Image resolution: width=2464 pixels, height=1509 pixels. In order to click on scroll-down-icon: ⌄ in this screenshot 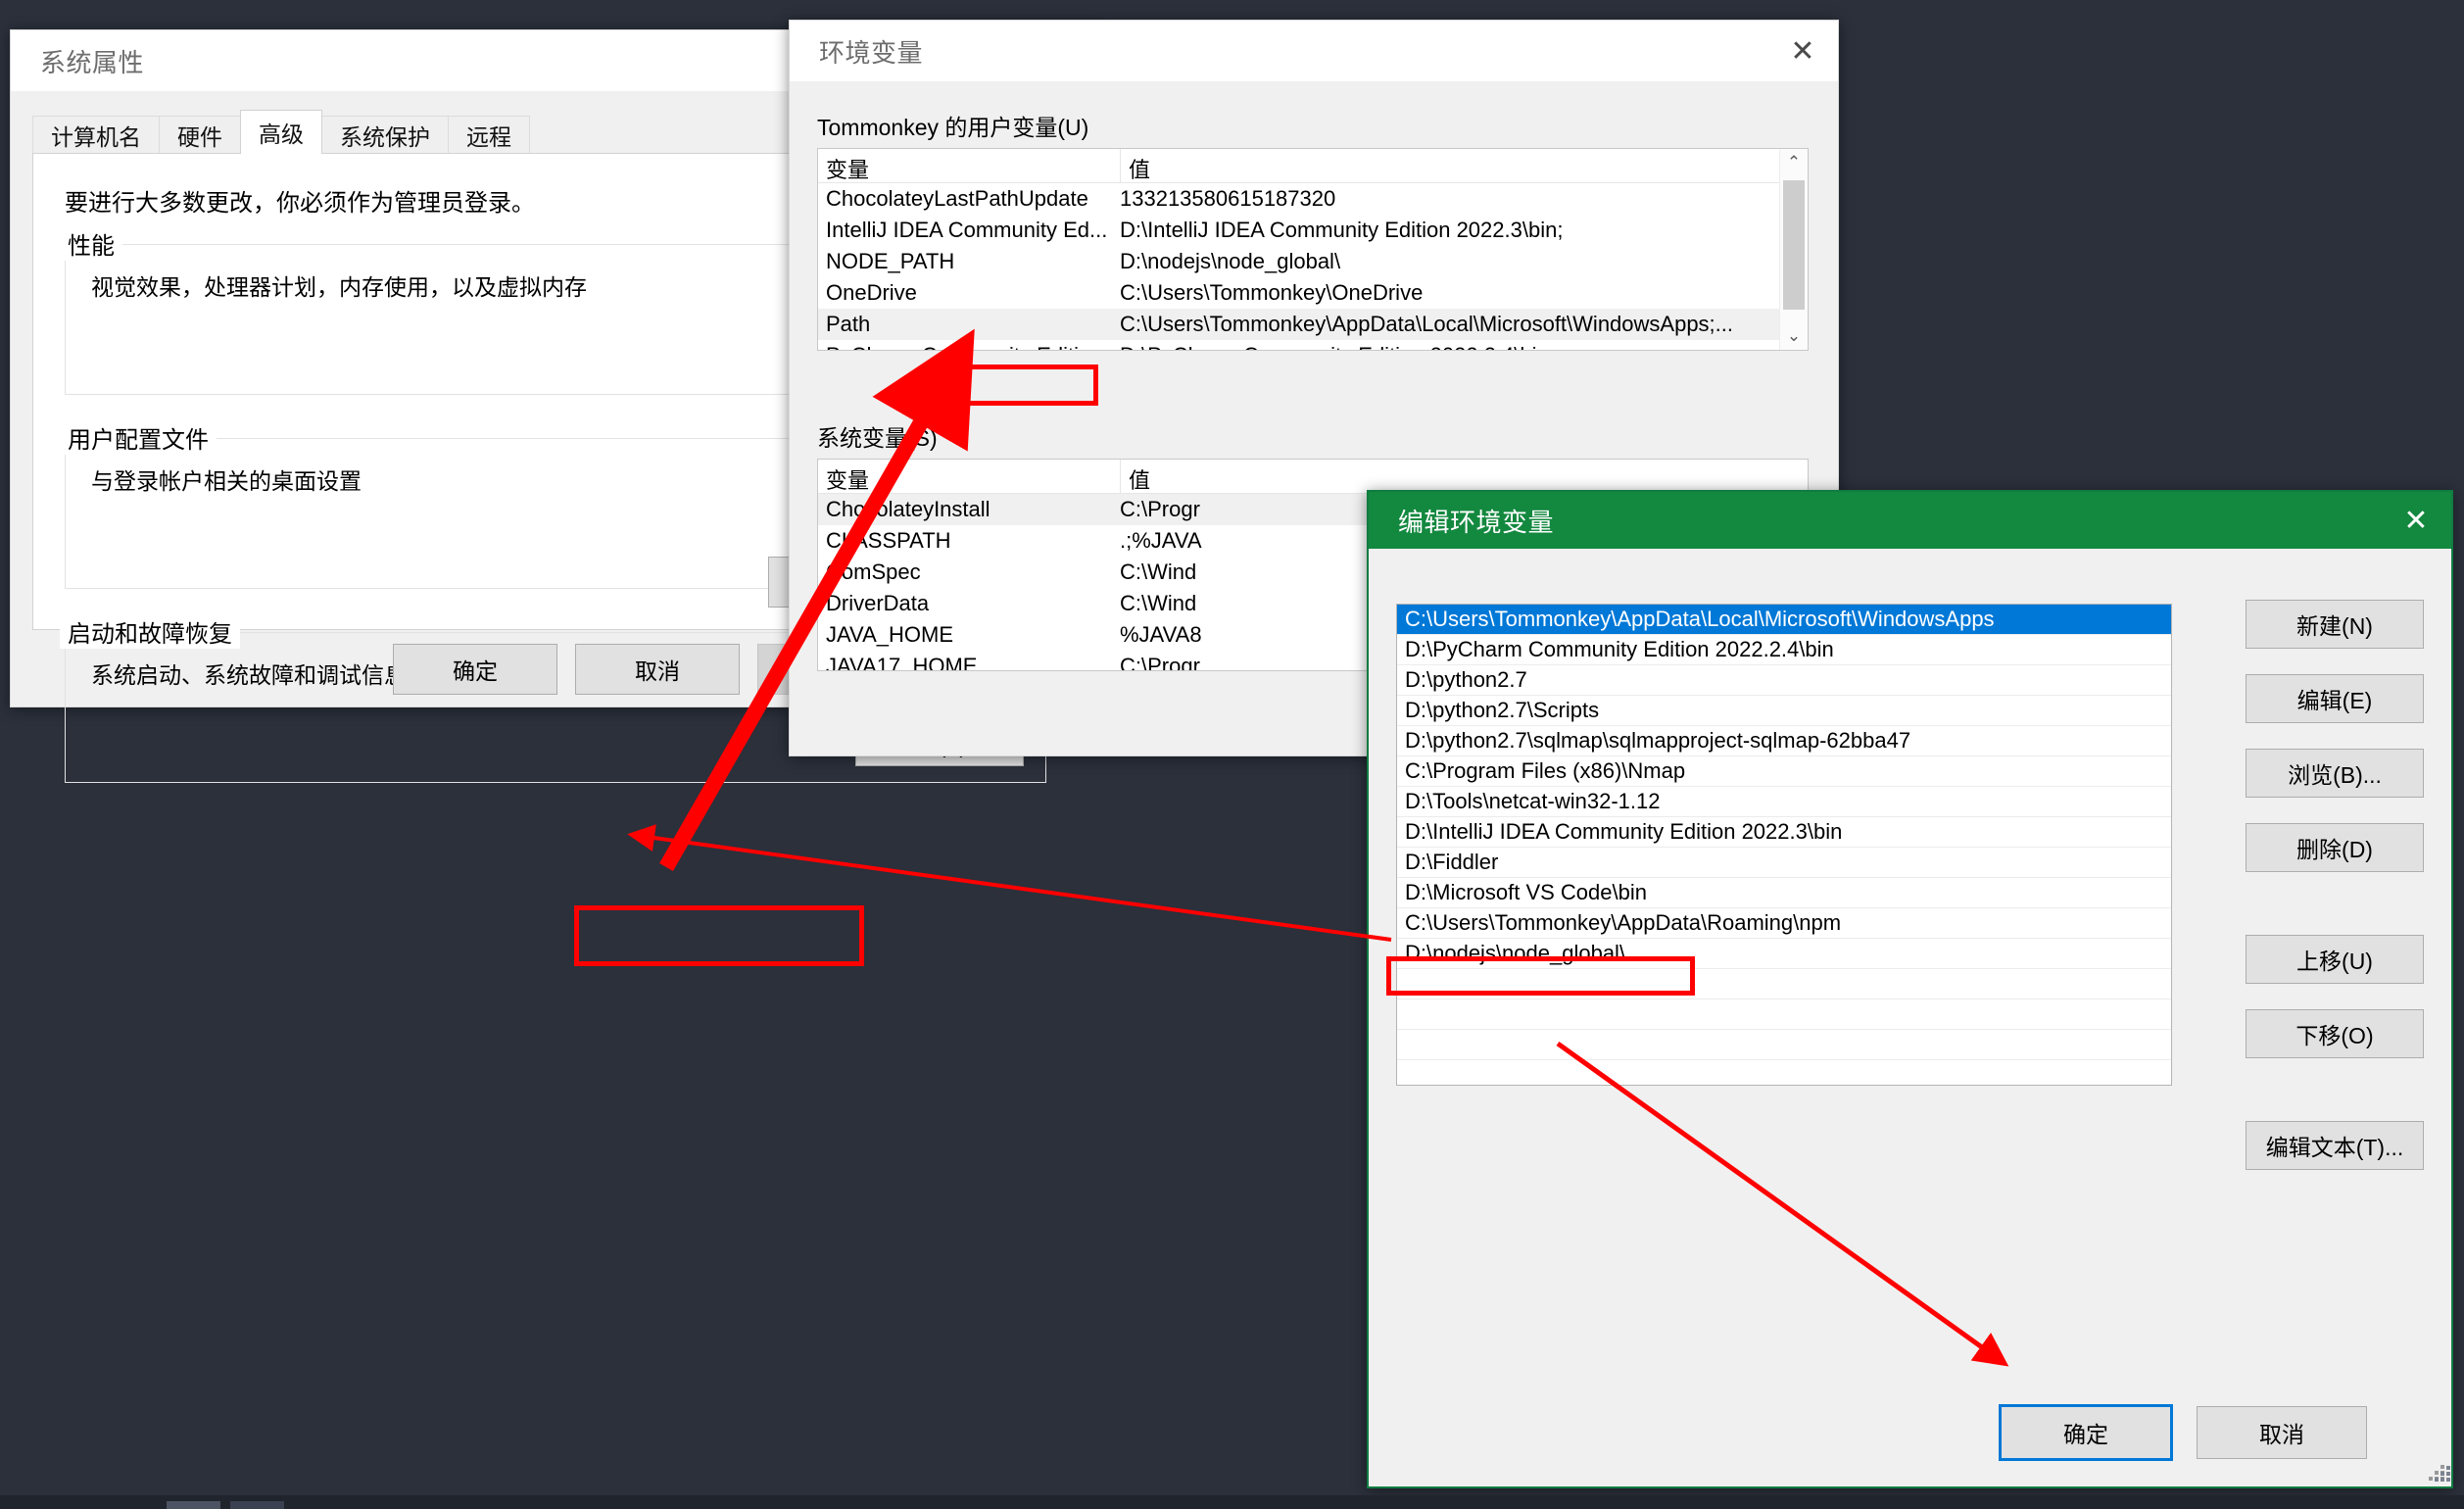, I will do `click(1794, 336)`.